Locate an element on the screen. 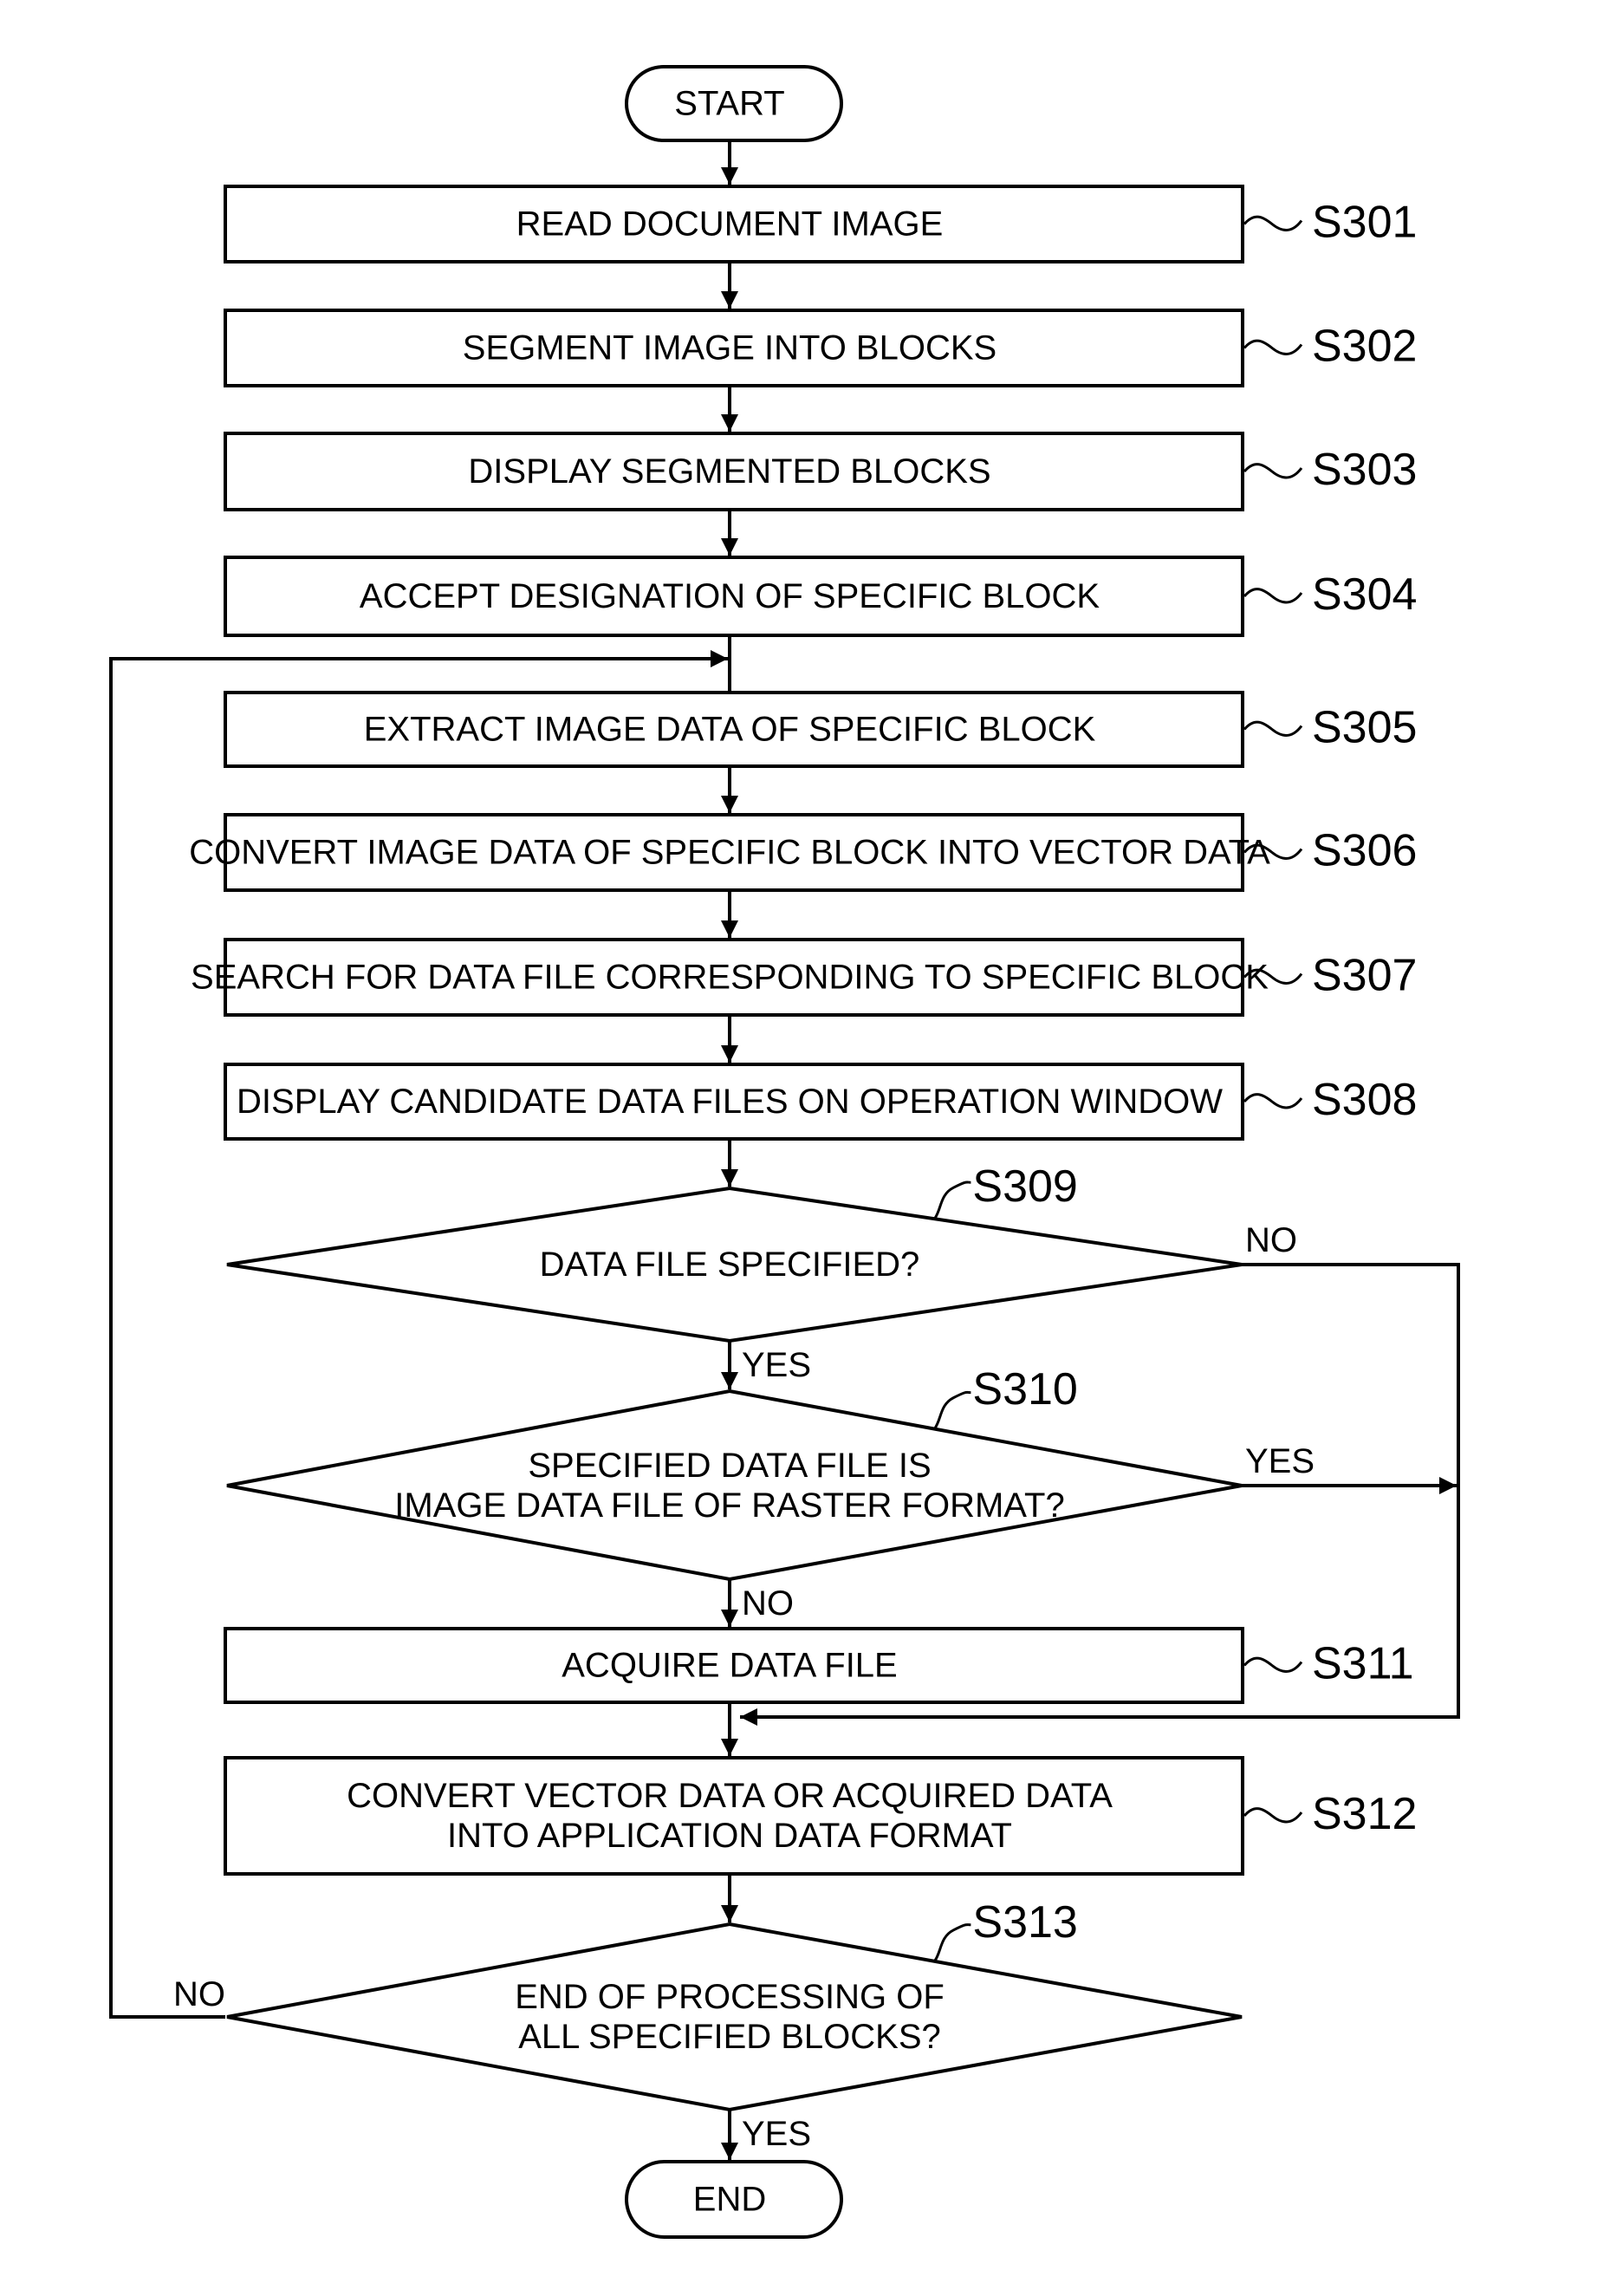 This screenshot has height=2296, width=1623. step-number-label: S305 is located at coordinates (1364, 728).